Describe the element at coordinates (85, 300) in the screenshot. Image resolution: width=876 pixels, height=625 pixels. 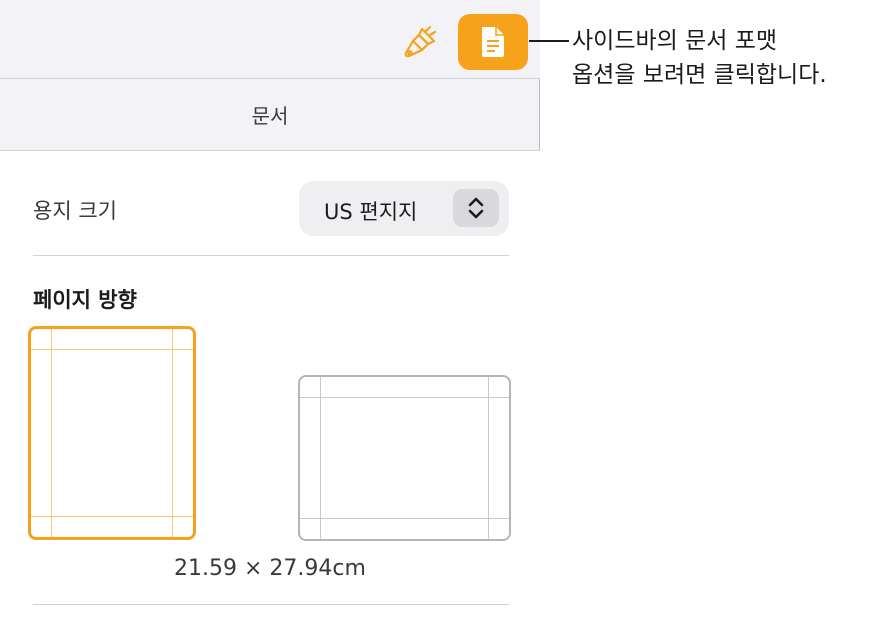
I see `orientation-title: 페이지 방향` at that location.